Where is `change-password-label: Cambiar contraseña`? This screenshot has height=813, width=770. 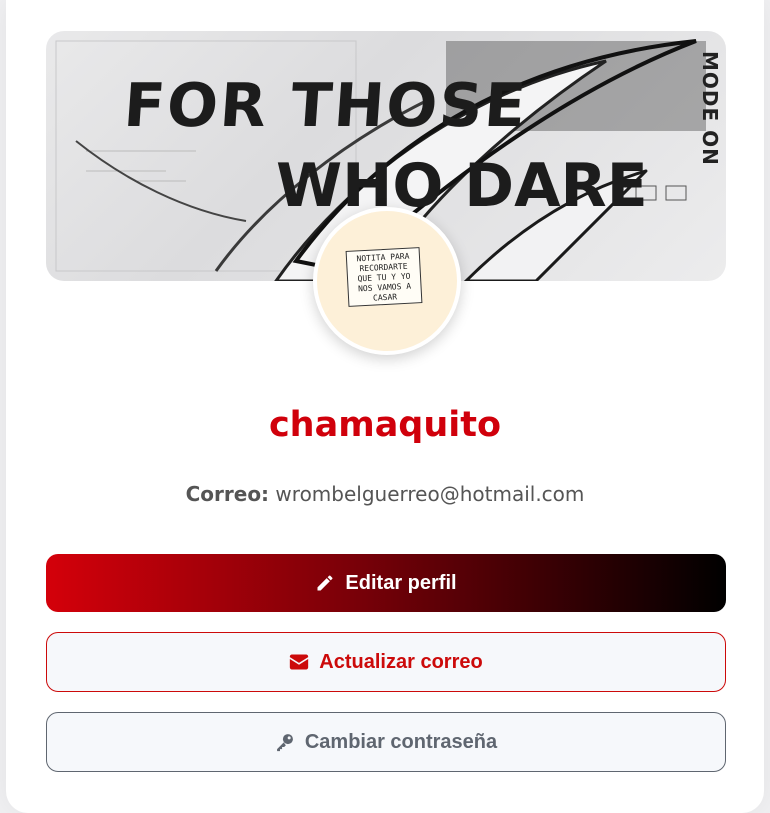 change-password-label: Cambiar contraseña is located at coordinates (401, 741).